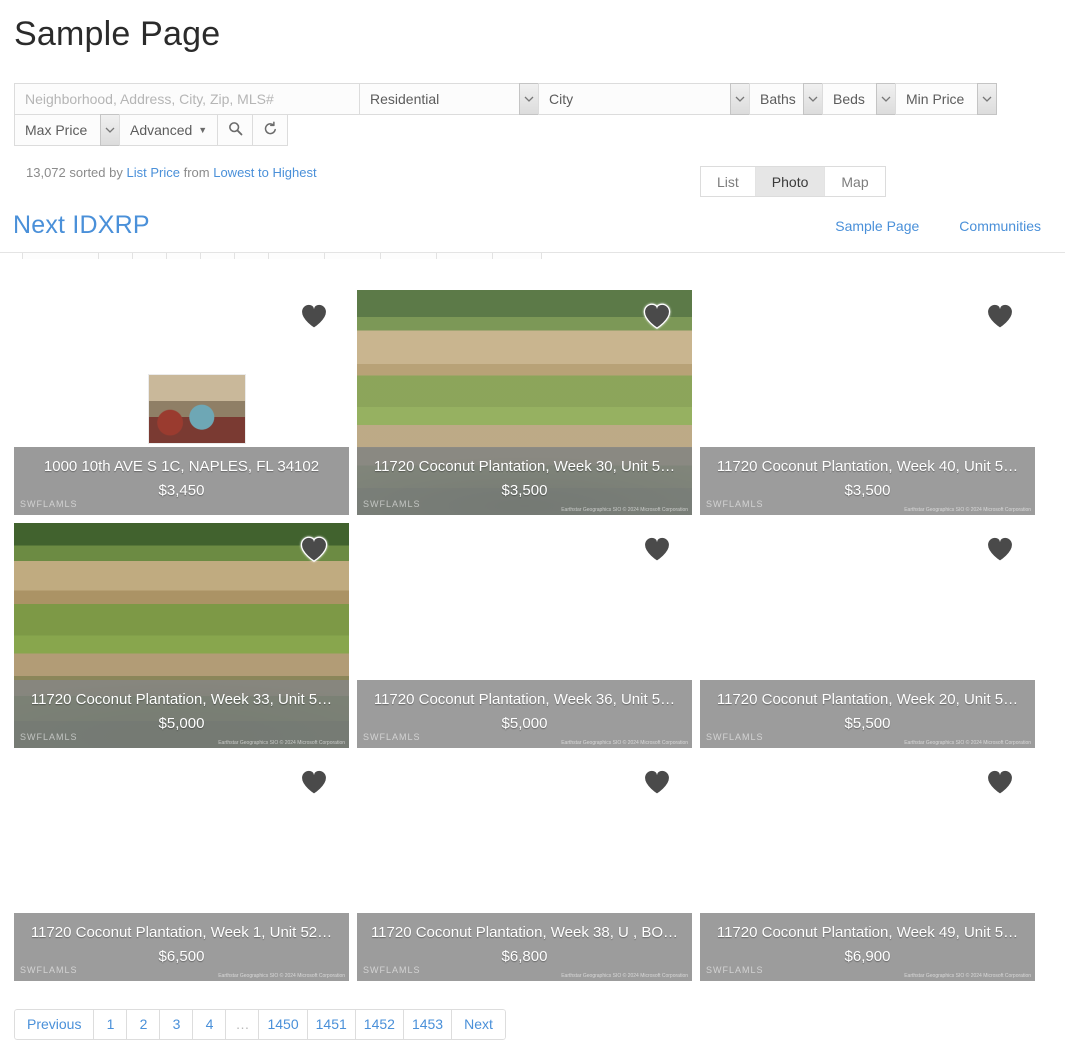 The width and height of the screenshot is (1065, 1059). What do you see at coordinates (331, 1024) in the screenshot?
I see `pagination-page-1451: 1451` at bounding box center [331, 1024].